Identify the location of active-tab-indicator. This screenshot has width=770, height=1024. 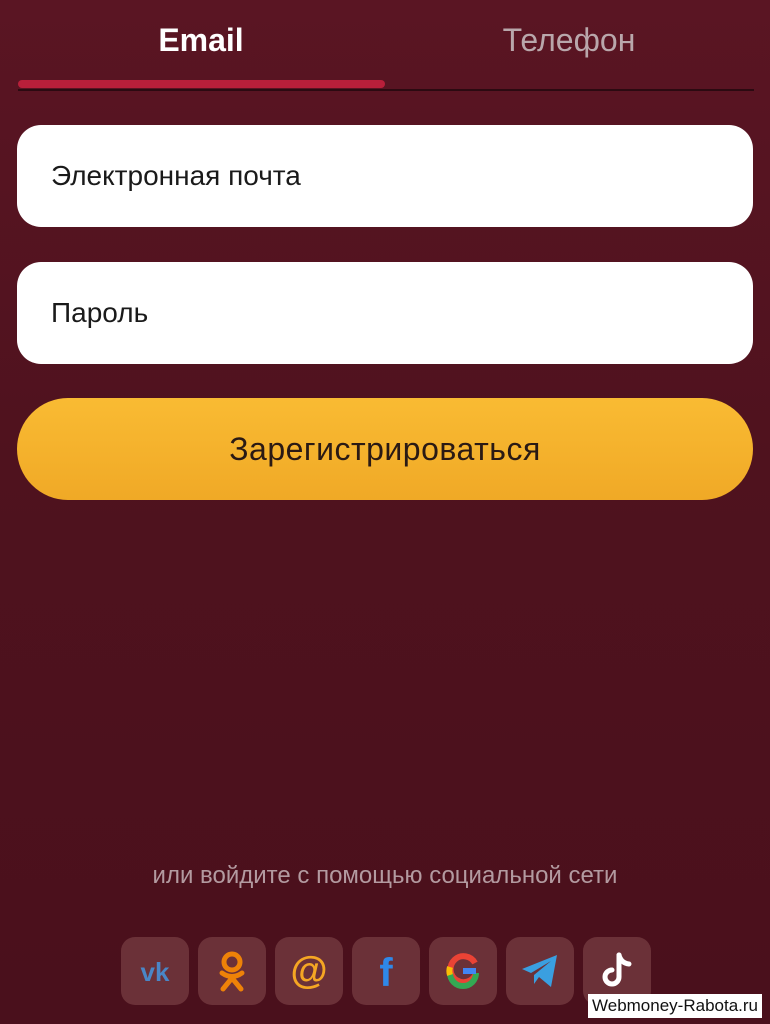
(201, 84).